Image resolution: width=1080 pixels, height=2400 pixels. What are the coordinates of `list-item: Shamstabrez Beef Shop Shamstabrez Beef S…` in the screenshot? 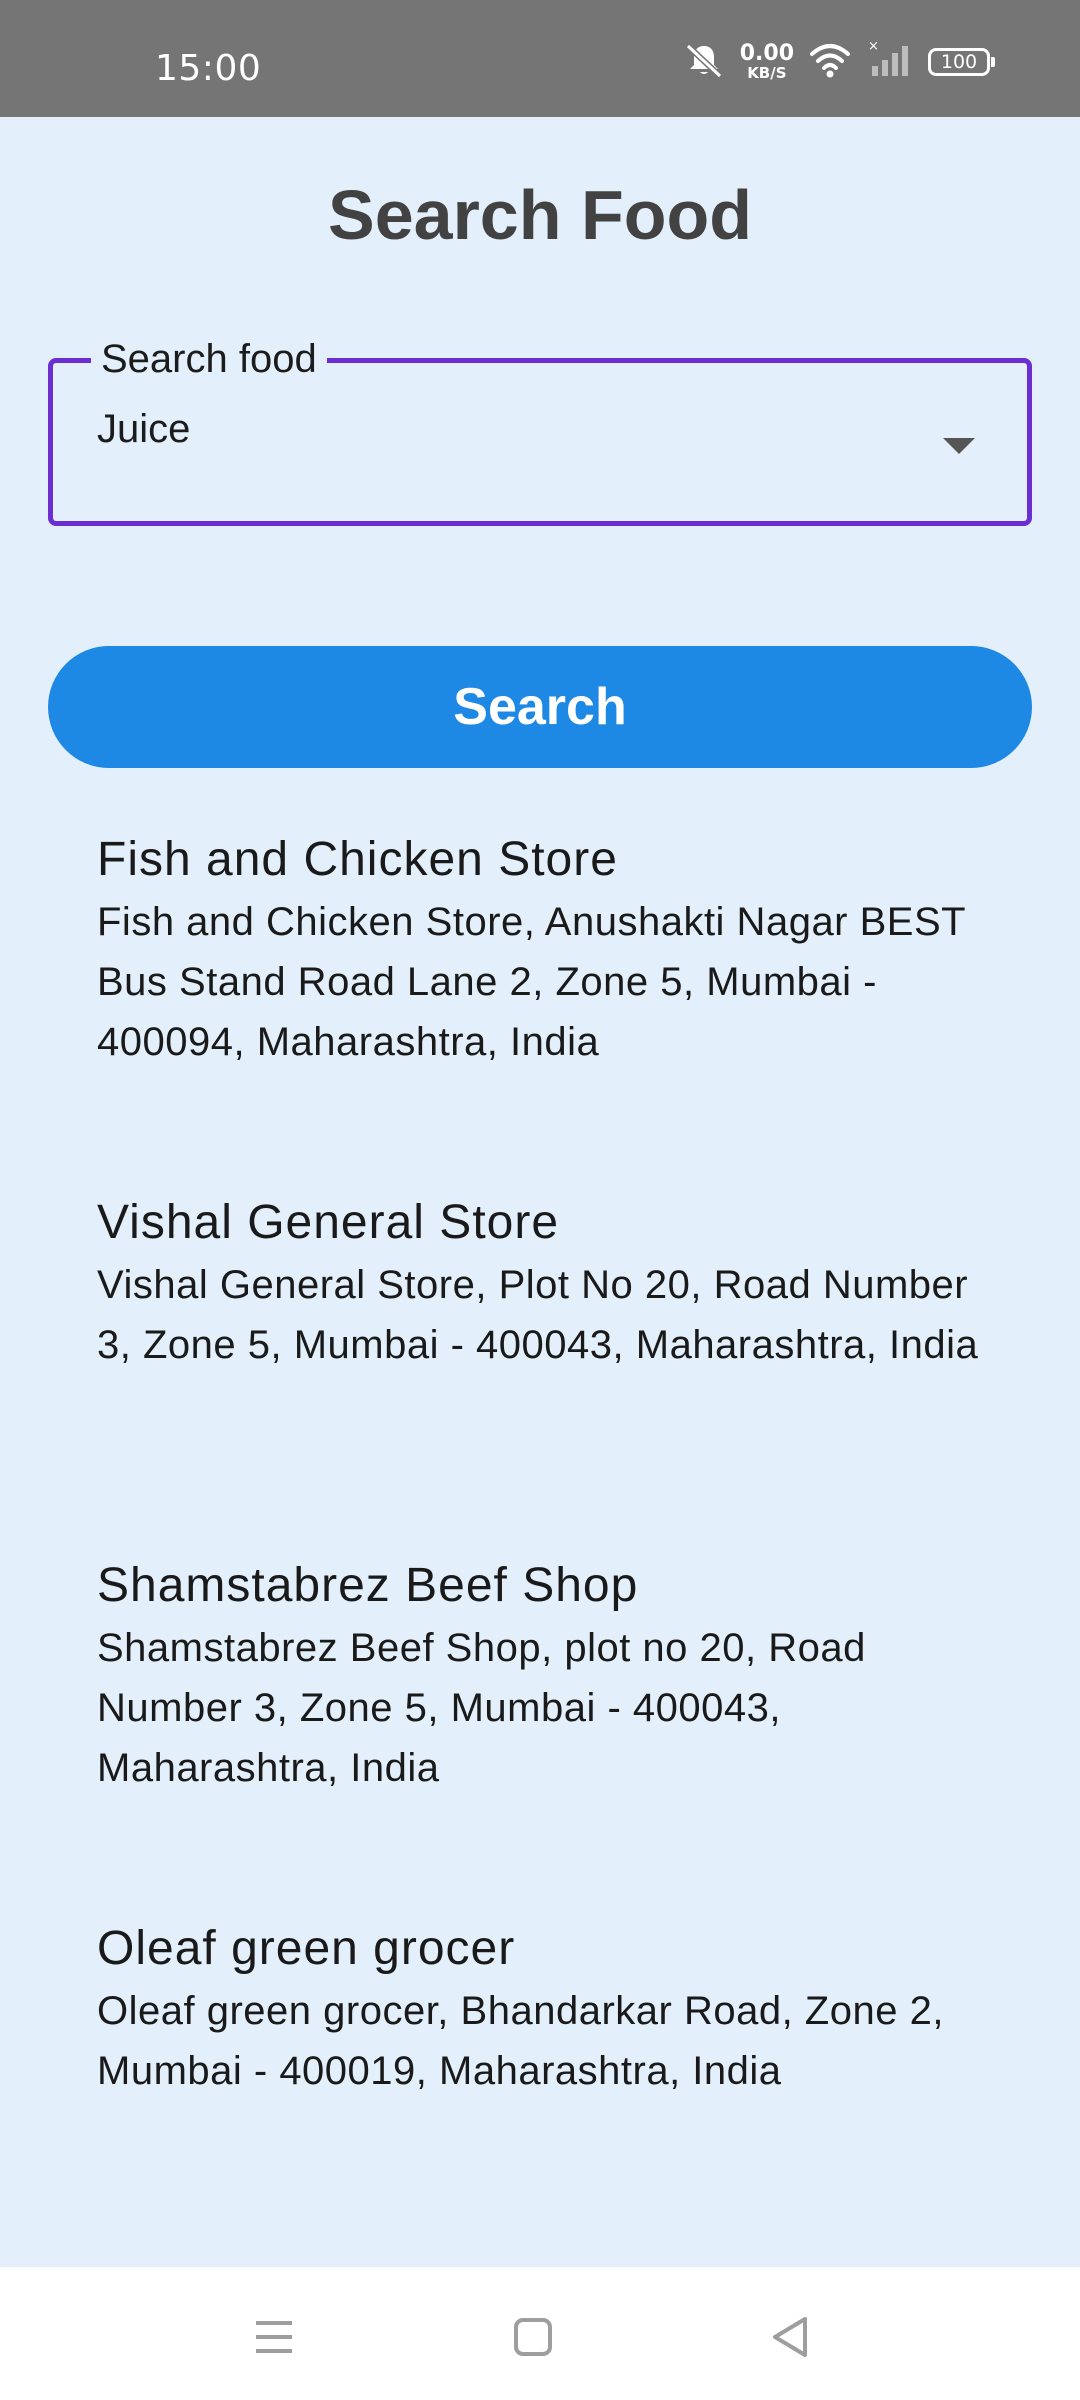 It's located at (547, 1739).